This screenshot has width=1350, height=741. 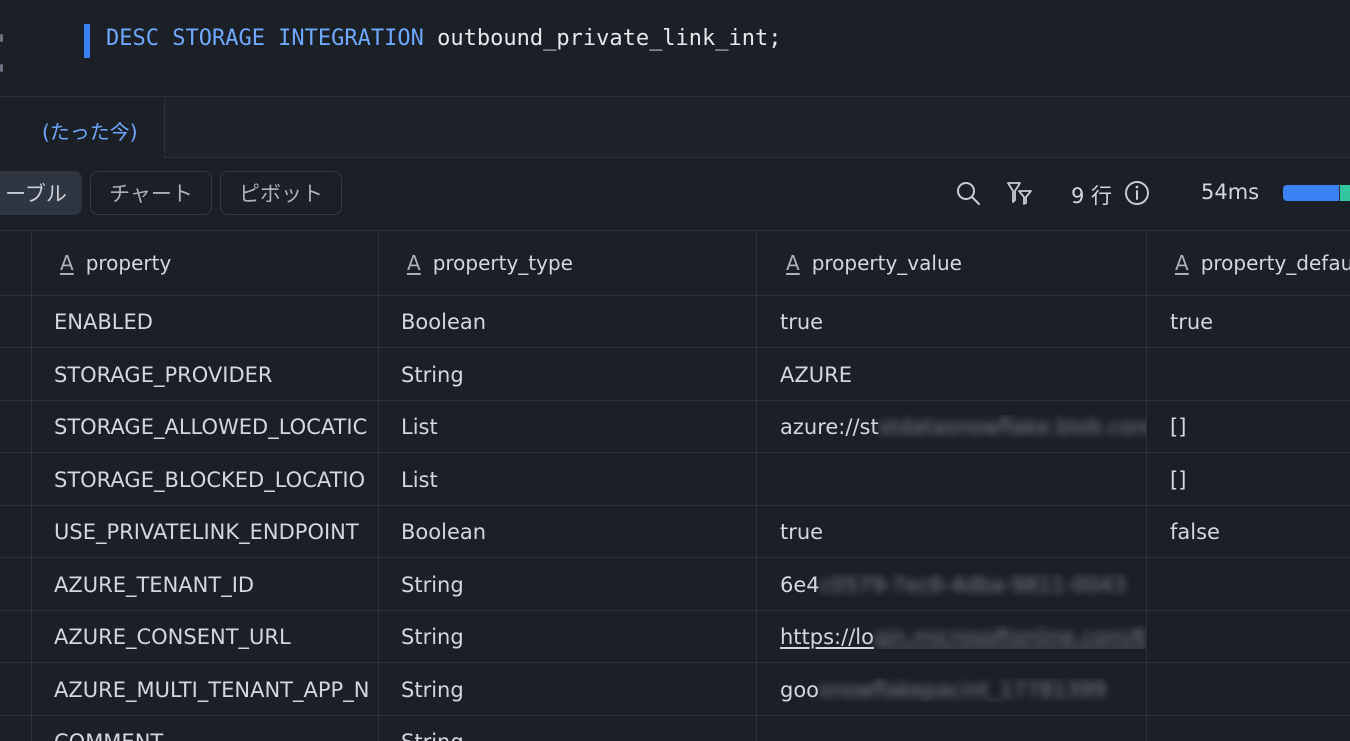 I want to click on cell-property-default: false, so click(x=1260, y=532).